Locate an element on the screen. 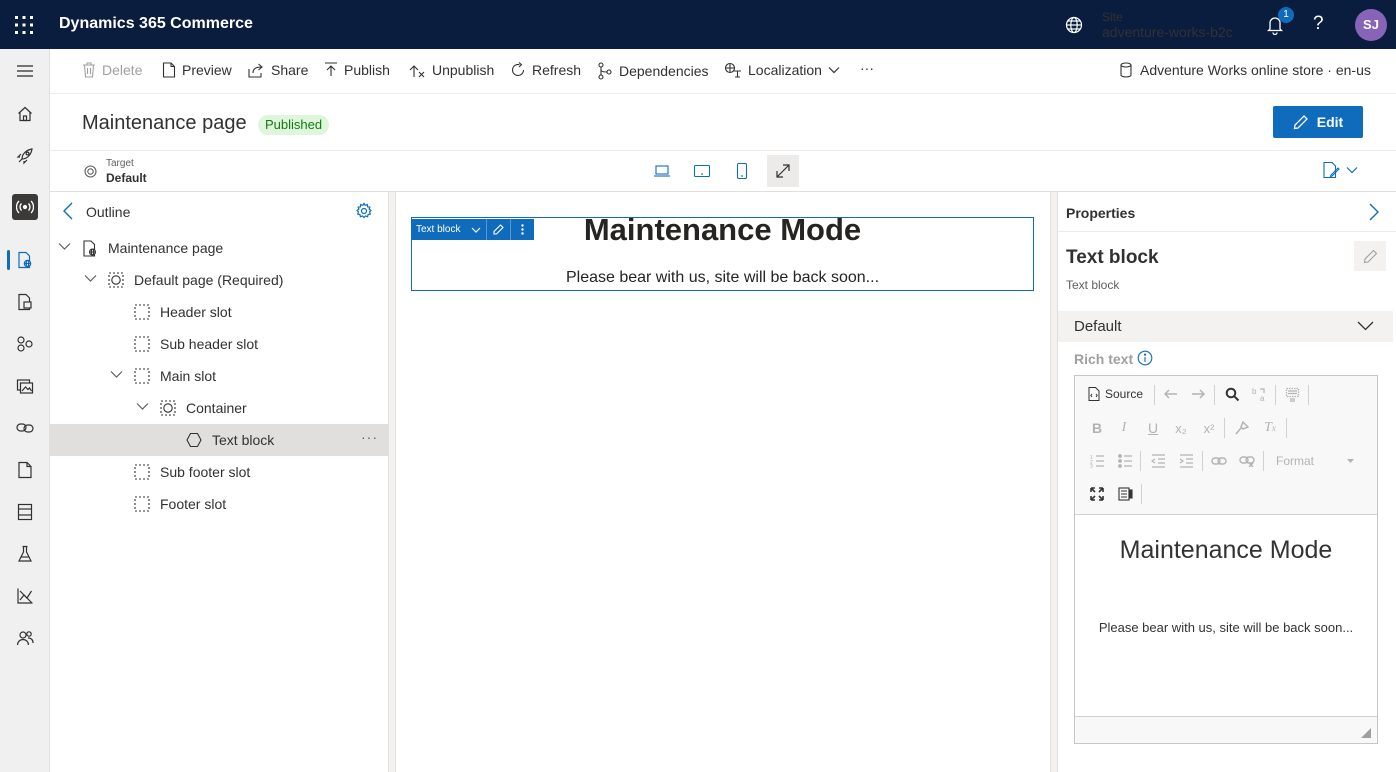  catalog-icon is located at coordinates (25, 512).